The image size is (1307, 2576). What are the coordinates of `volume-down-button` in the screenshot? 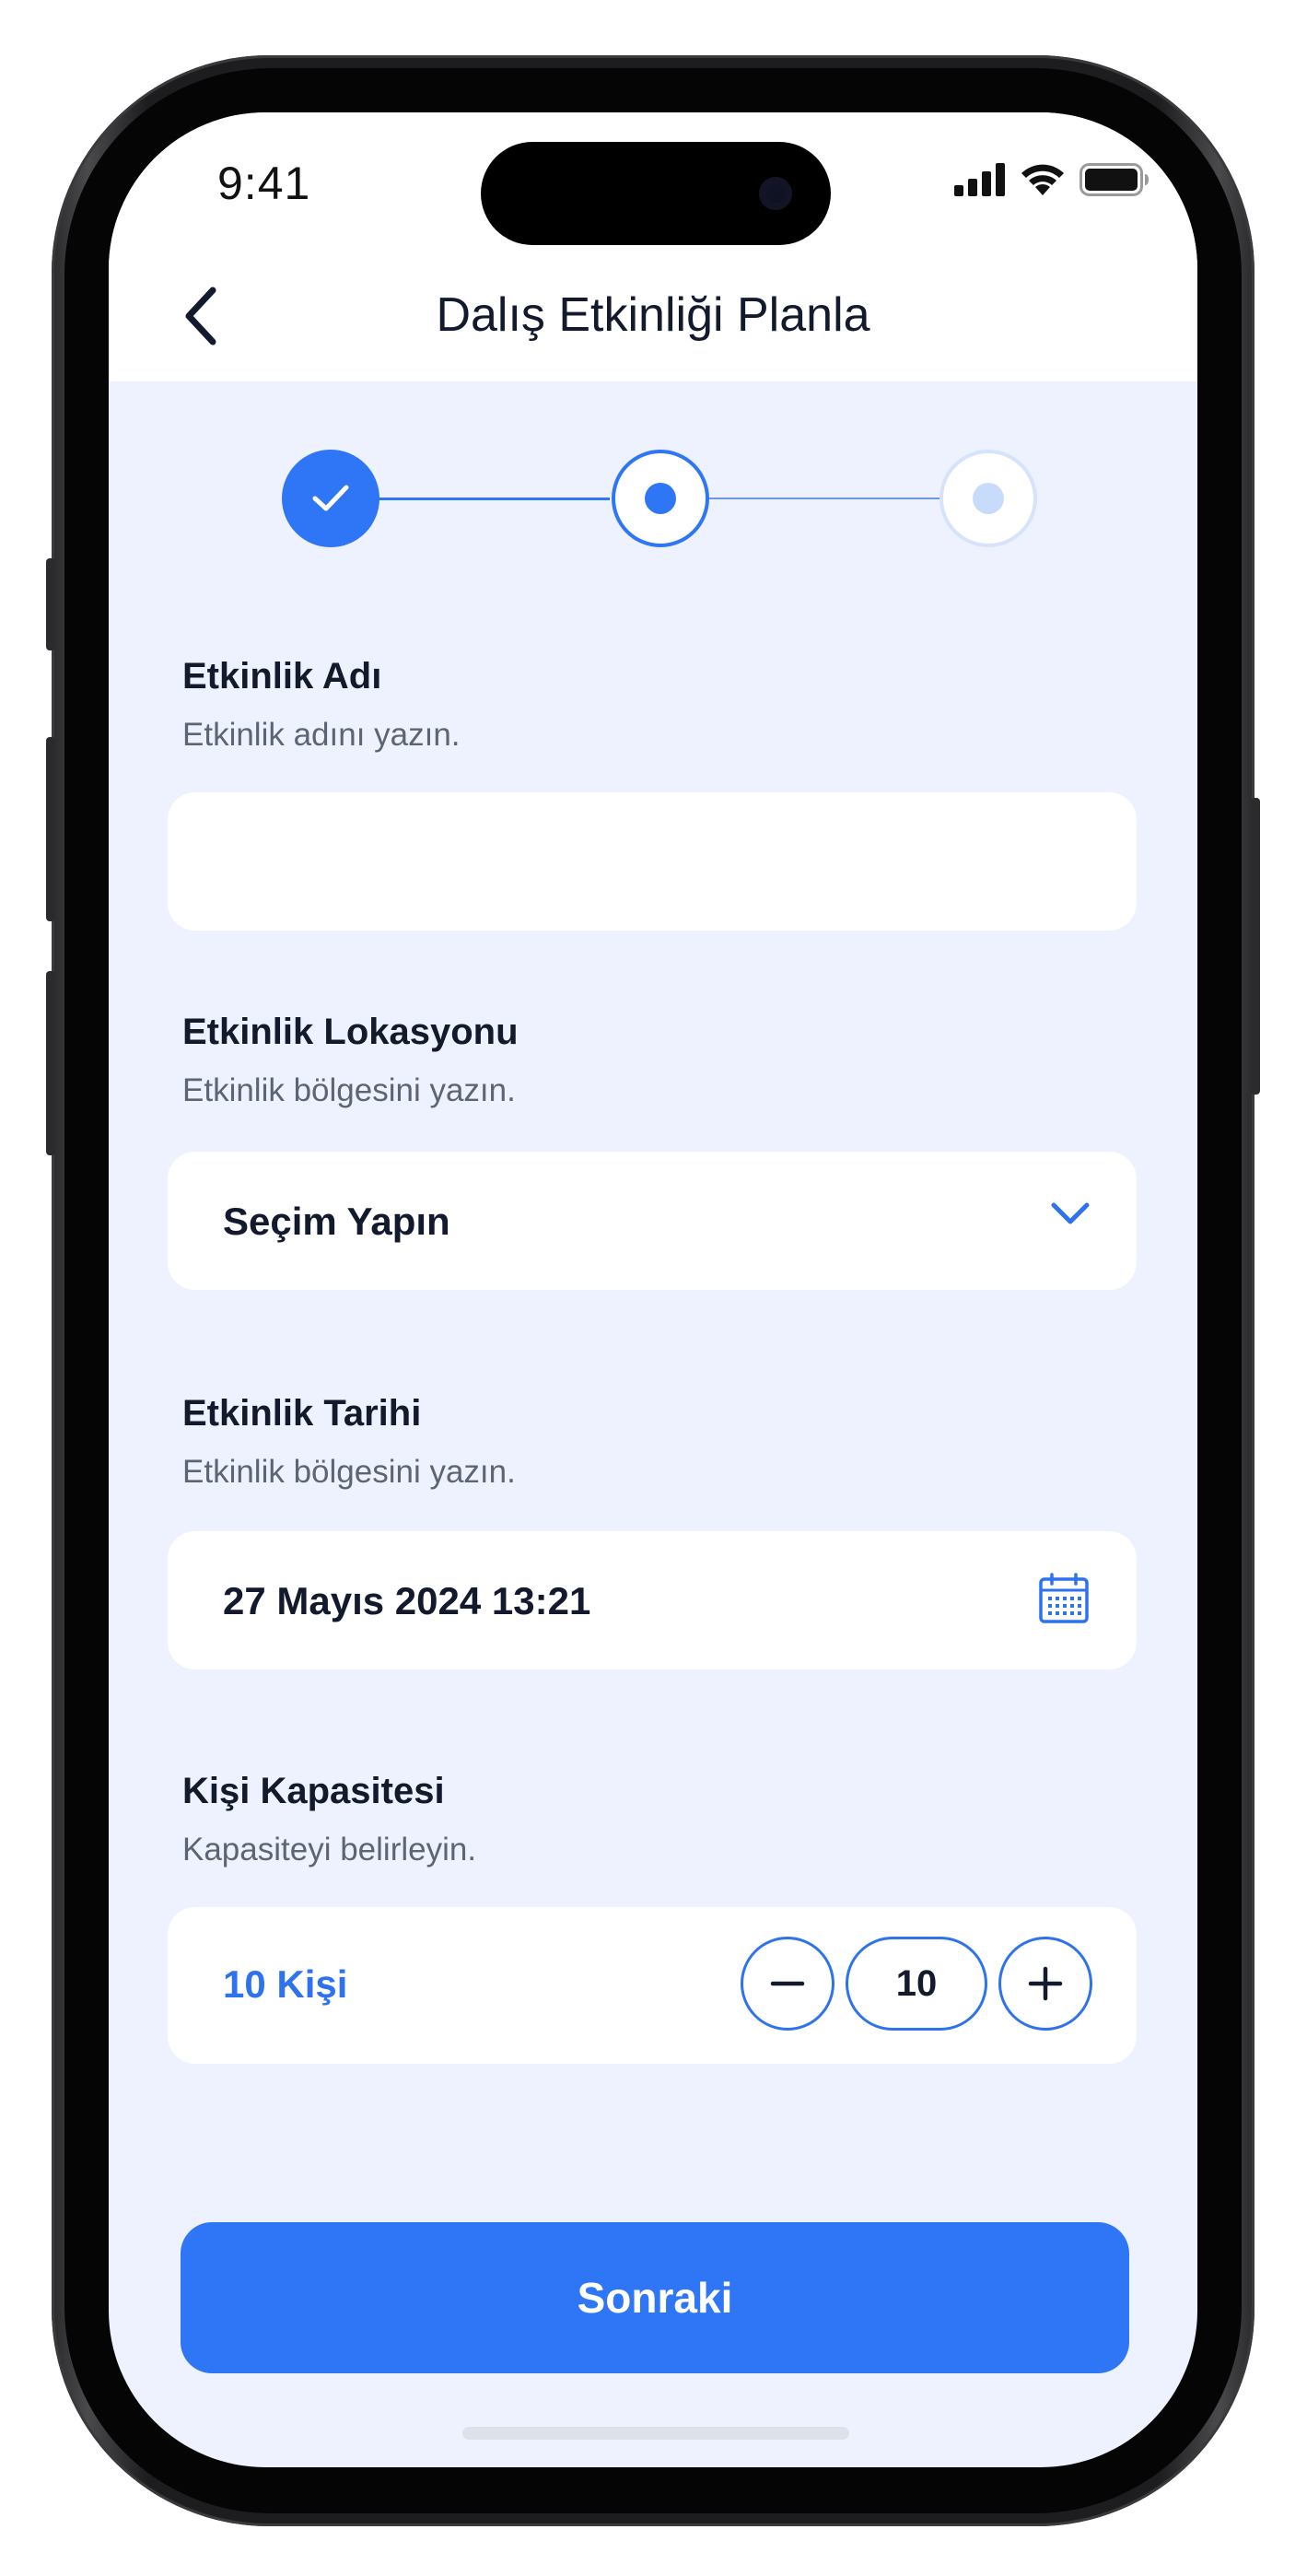 It's located at (51, 1063).